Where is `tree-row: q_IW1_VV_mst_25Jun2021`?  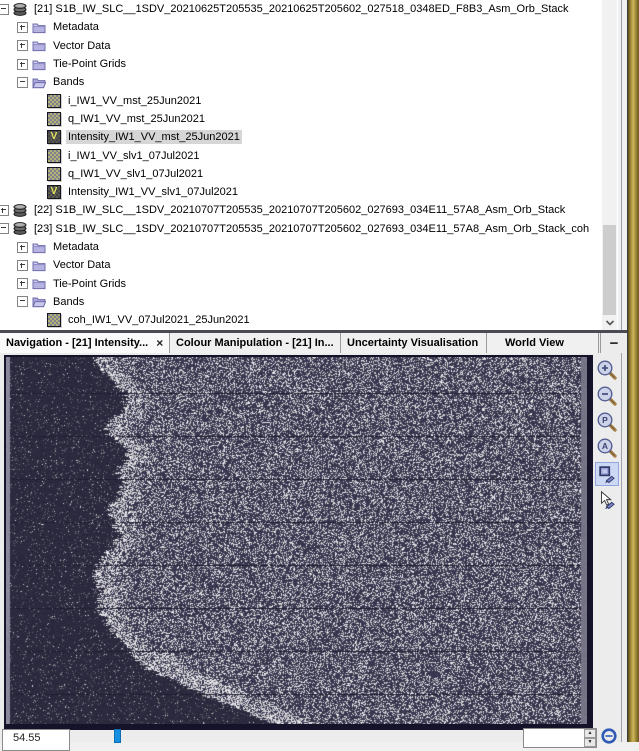
tree-row: q_IW1_VV_mst_25Jun2021 is located at coordinates (309, 119).